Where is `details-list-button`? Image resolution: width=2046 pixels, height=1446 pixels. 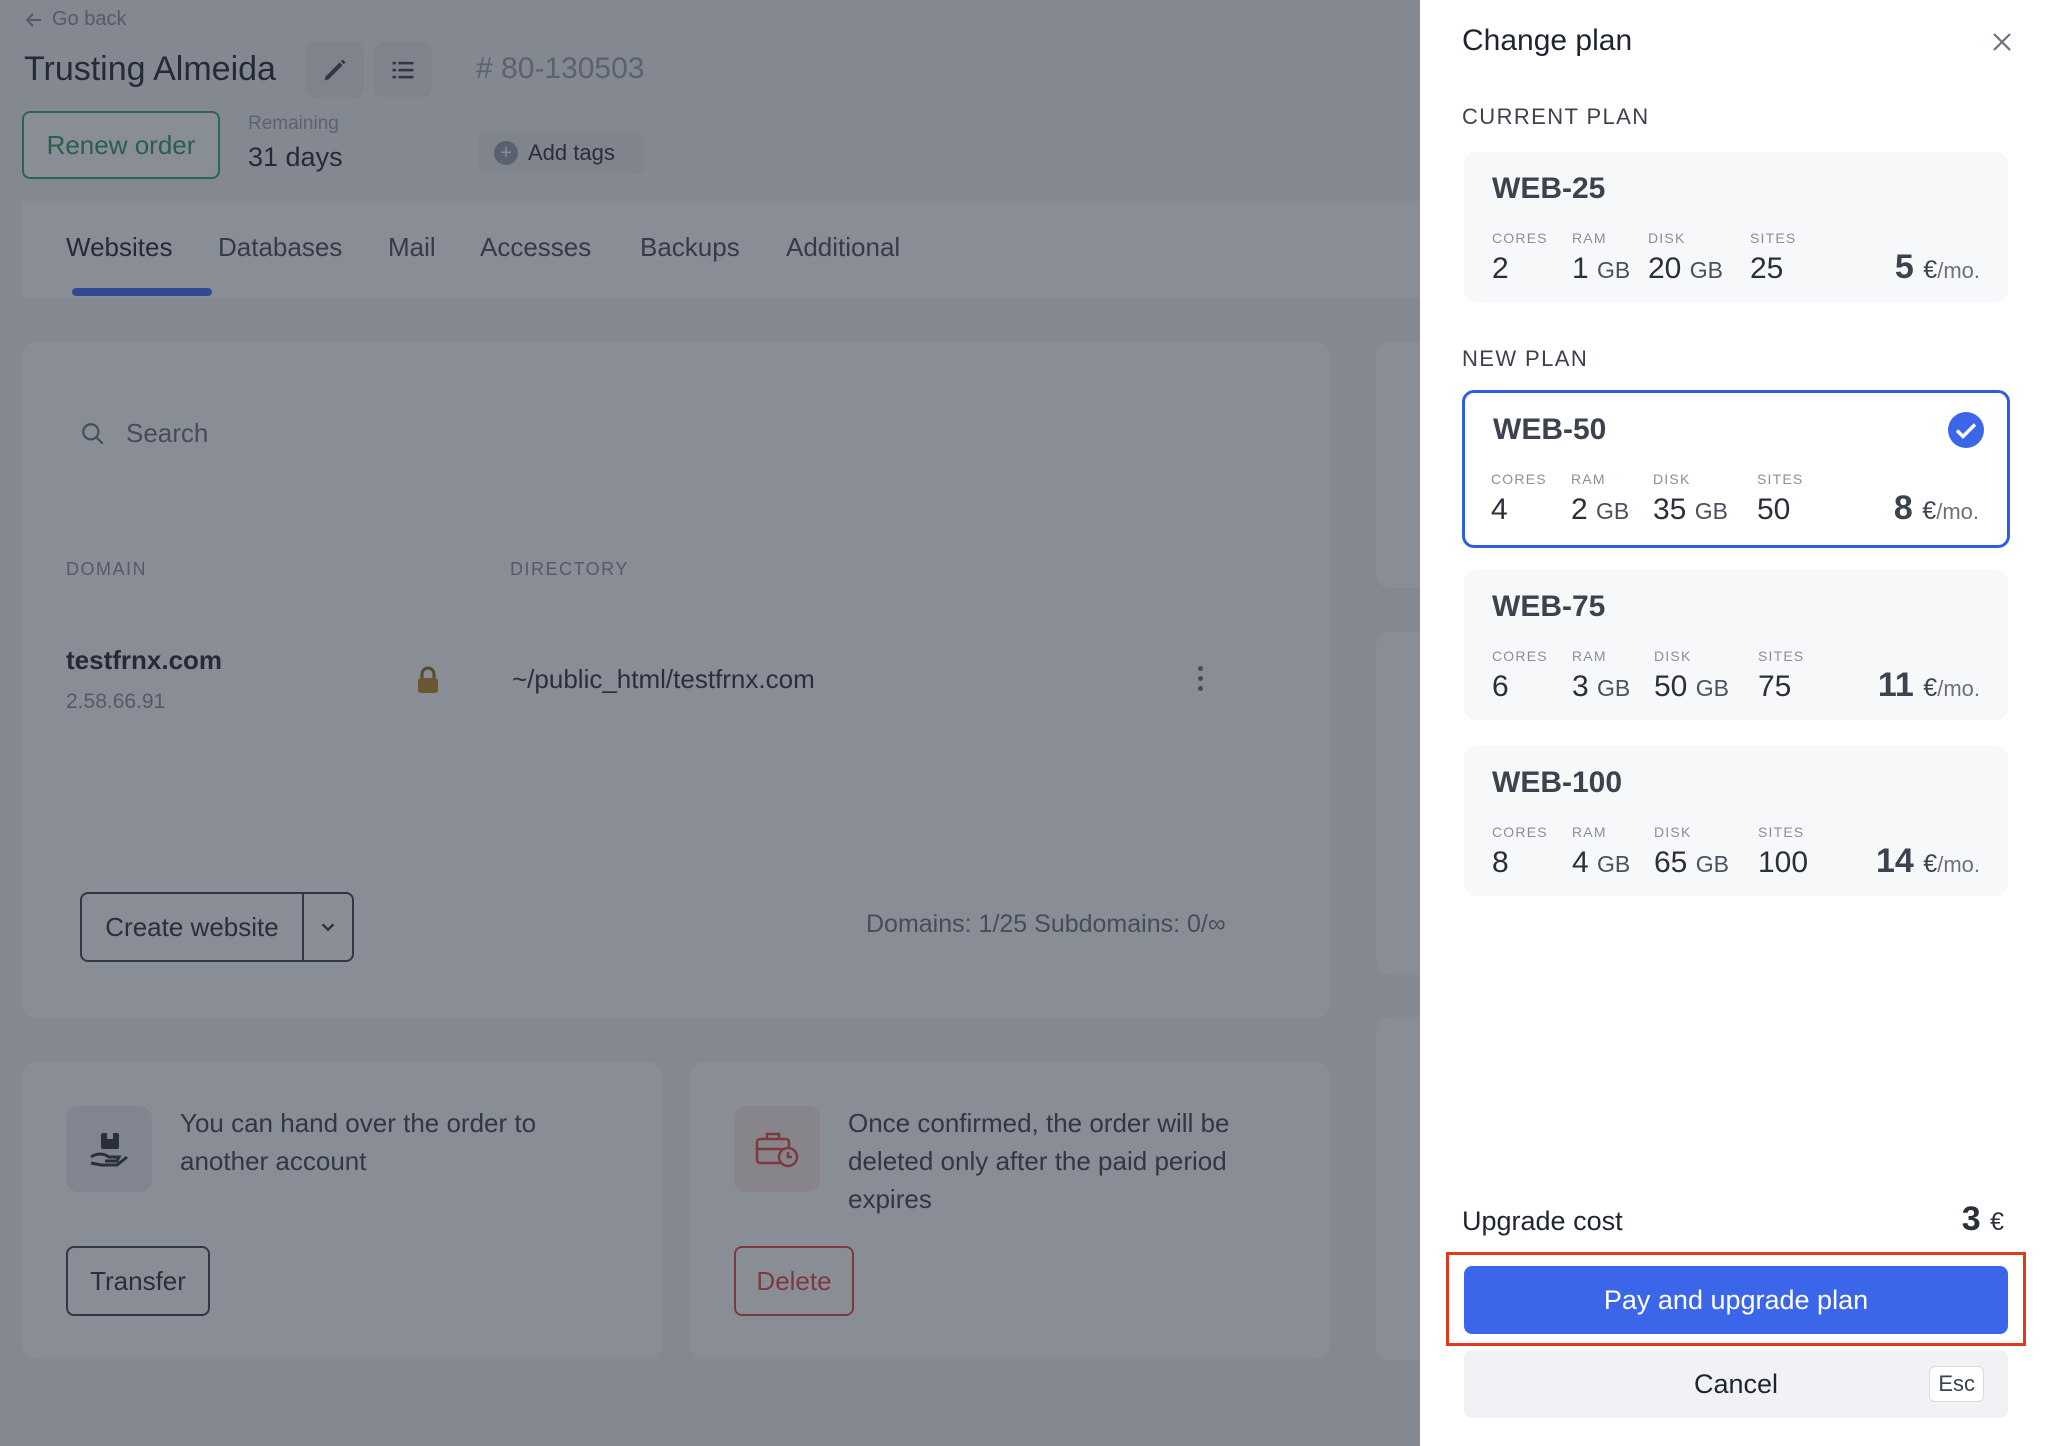
details-list-button is located at coordinates (403, 70).